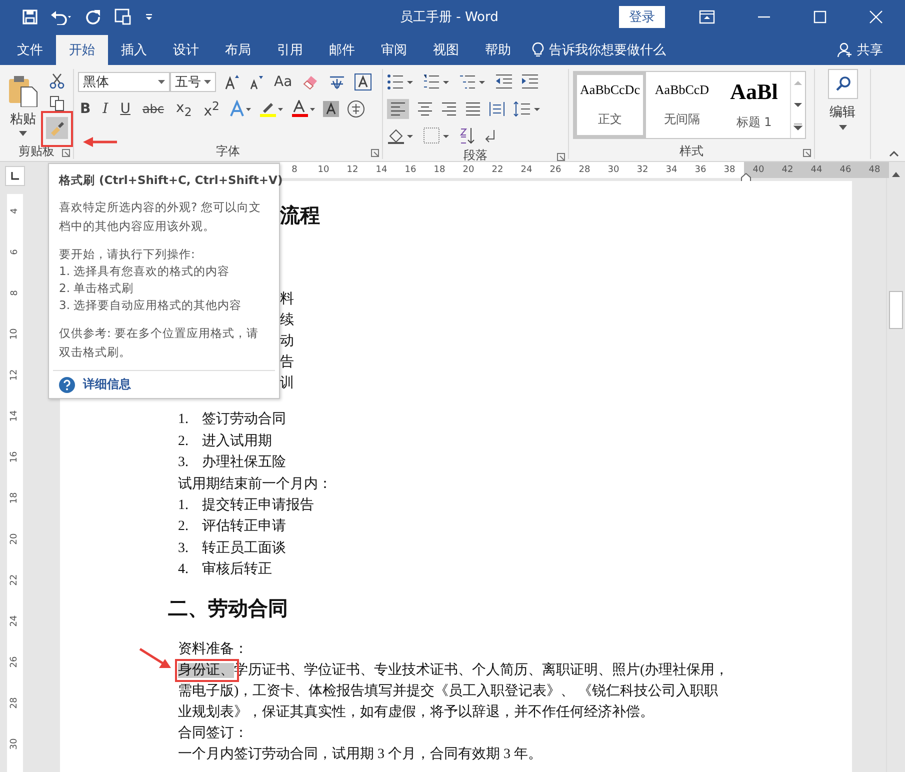 The image size is (905, 772). Describe the element at coordinates (896, 310) in the screenshot. I see `scrollbar-thumb` at that location.